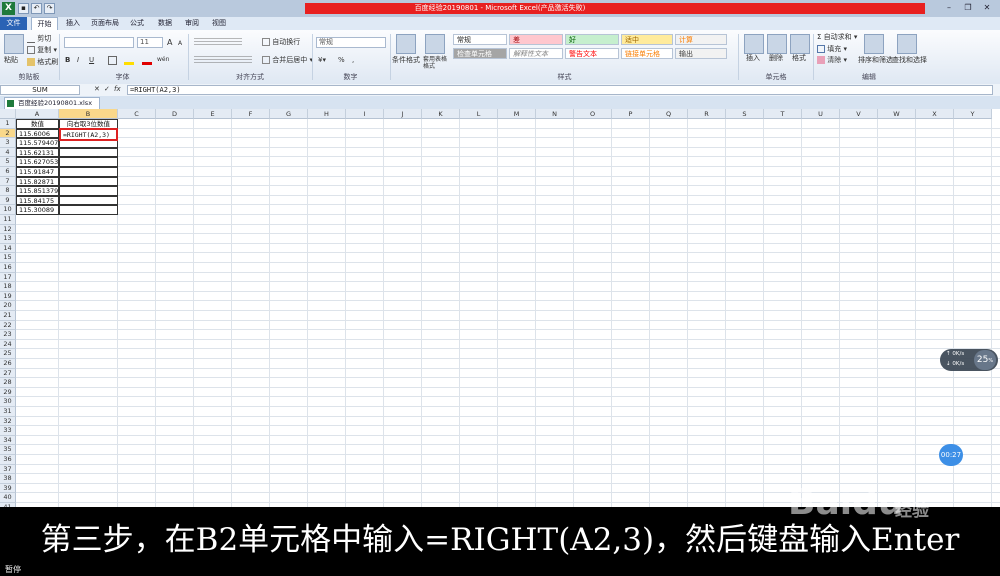  What do you see at coordinates (8, 248) in the screenshot?
I see `row-header: 14` at bounding box center [8, 248].